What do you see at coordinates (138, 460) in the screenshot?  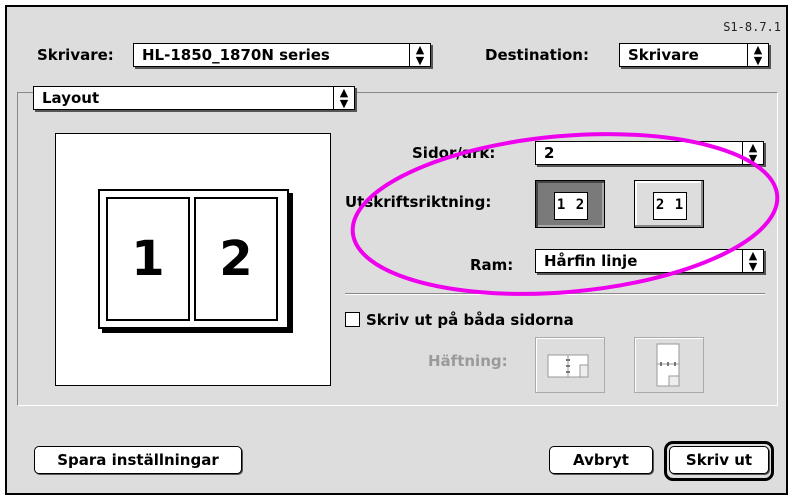 I see `save-settings-button: Spara inställningar` at bounding box center [138, 460].